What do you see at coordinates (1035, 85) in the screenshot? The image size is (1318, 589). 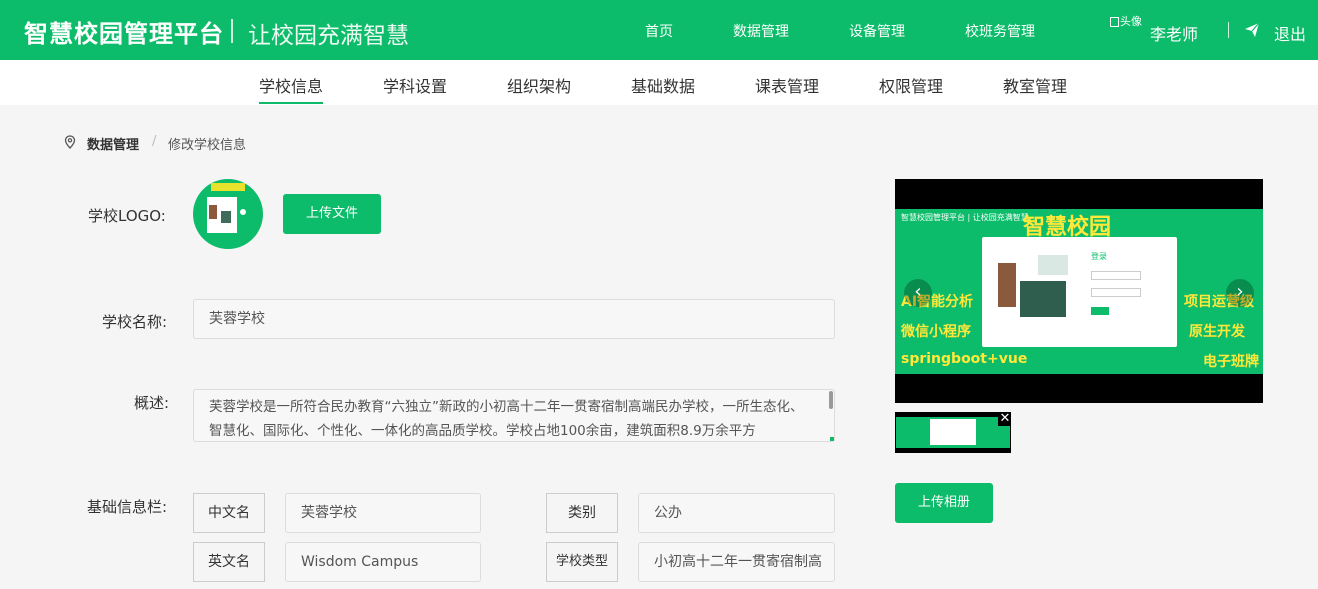 I see `tab-classrooms: 教室管理` at bounding box center [1035, 85].